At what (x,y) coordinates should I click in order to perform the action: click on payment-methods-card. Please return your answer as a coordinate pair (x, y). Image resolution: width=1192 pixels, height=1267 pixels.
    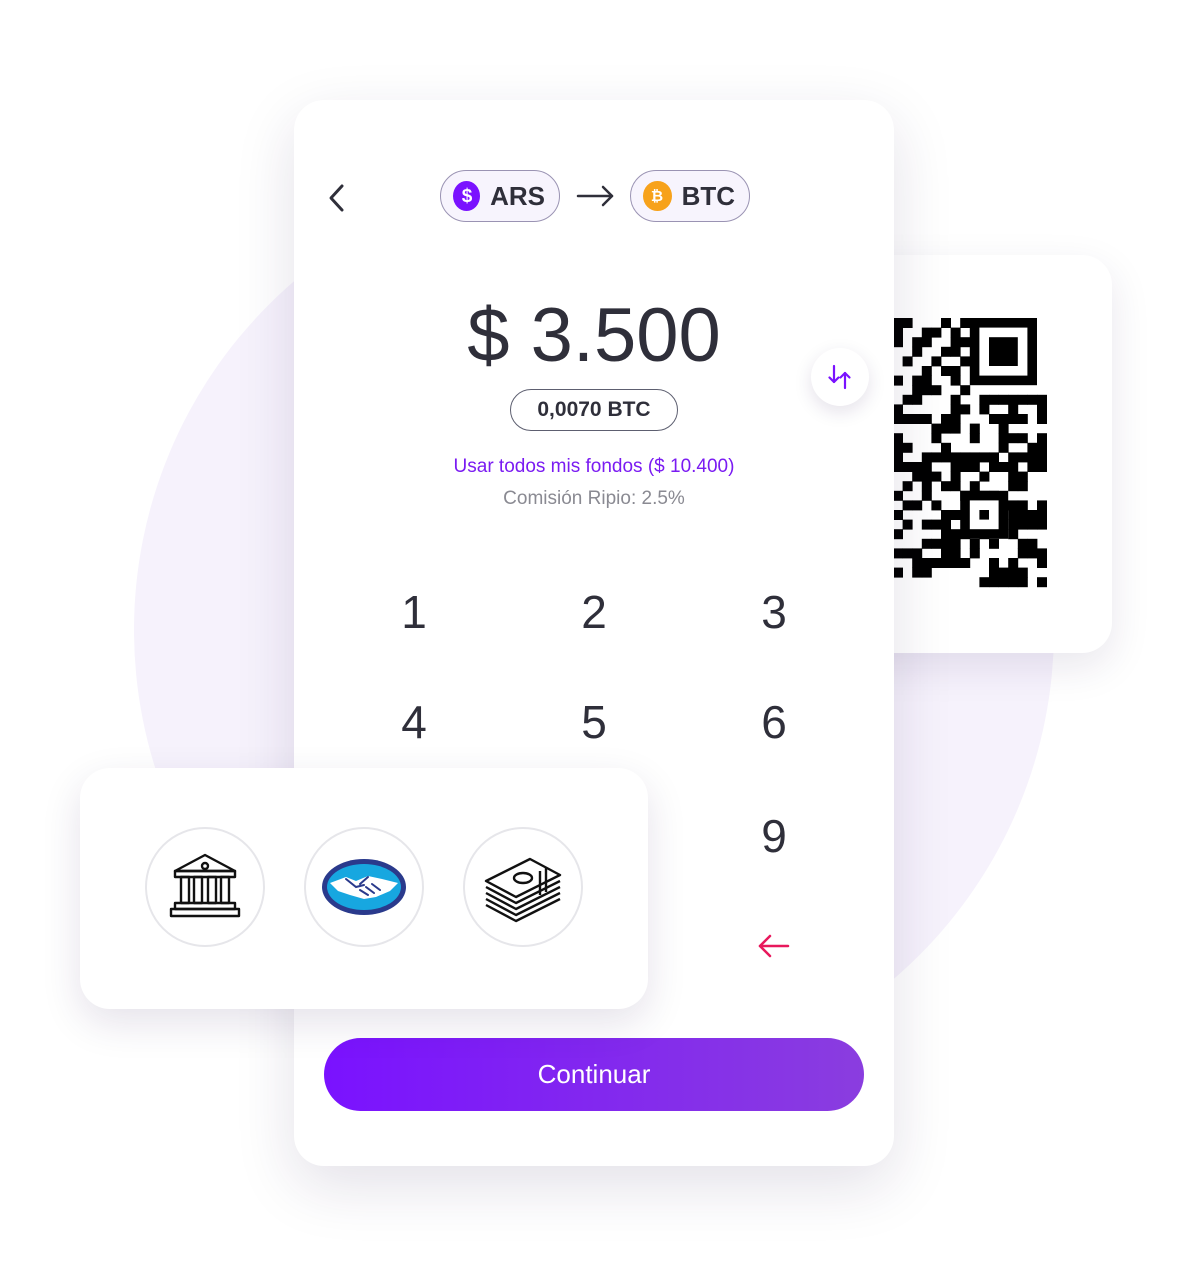
    Looking at the image, I should click on (364, 888).